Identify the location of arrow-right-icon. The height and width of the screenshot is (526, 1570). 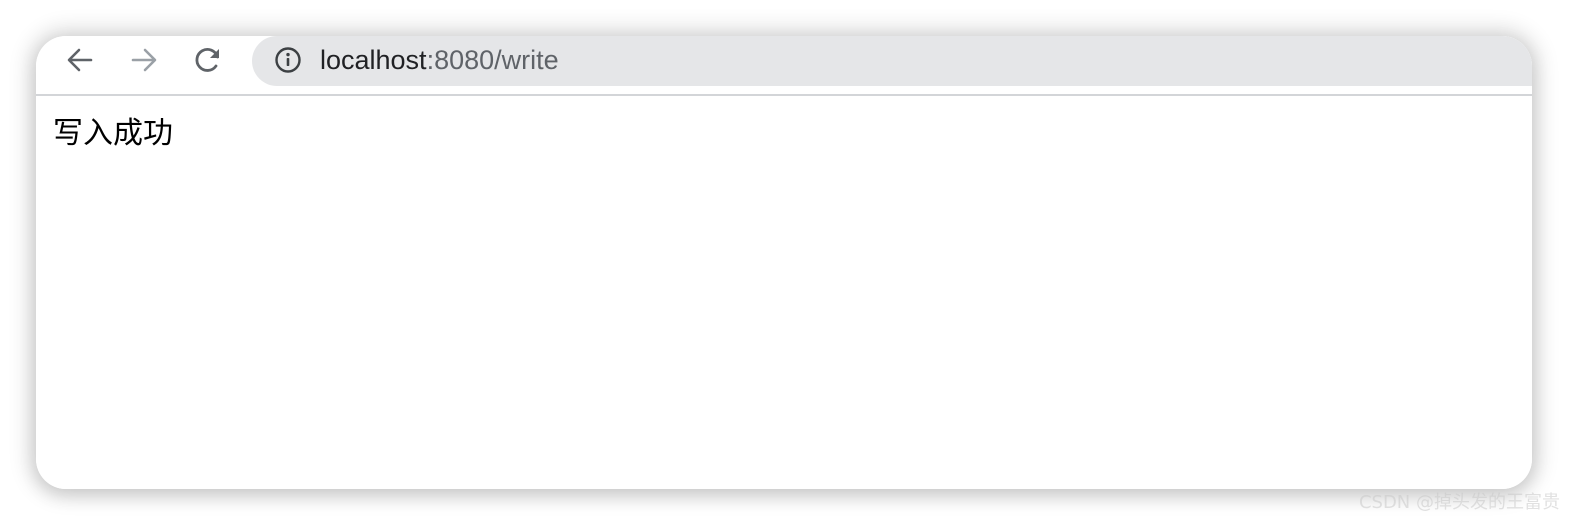
(144, 60).